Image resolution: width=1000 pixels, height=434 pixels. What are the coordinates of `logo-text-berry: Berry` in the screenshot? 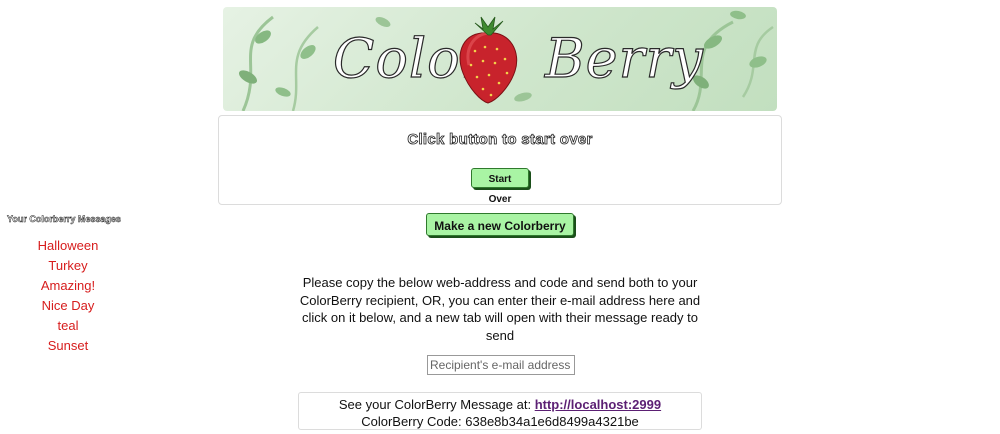 It's located at (624, 58).